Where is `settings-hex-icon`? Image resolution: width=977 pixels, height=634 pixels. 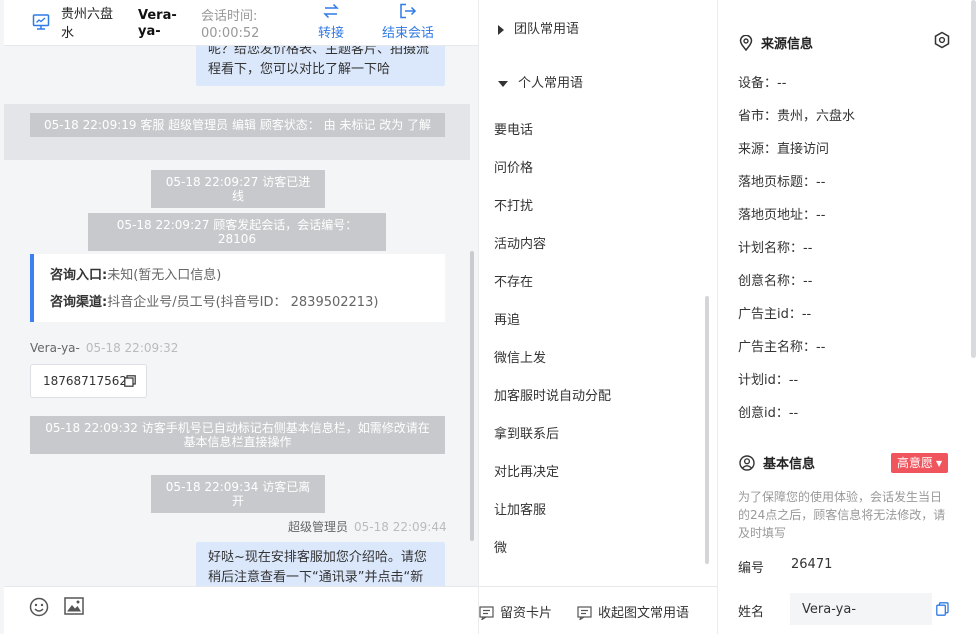 settings-hex-icon is located at coordinates (942, 40).